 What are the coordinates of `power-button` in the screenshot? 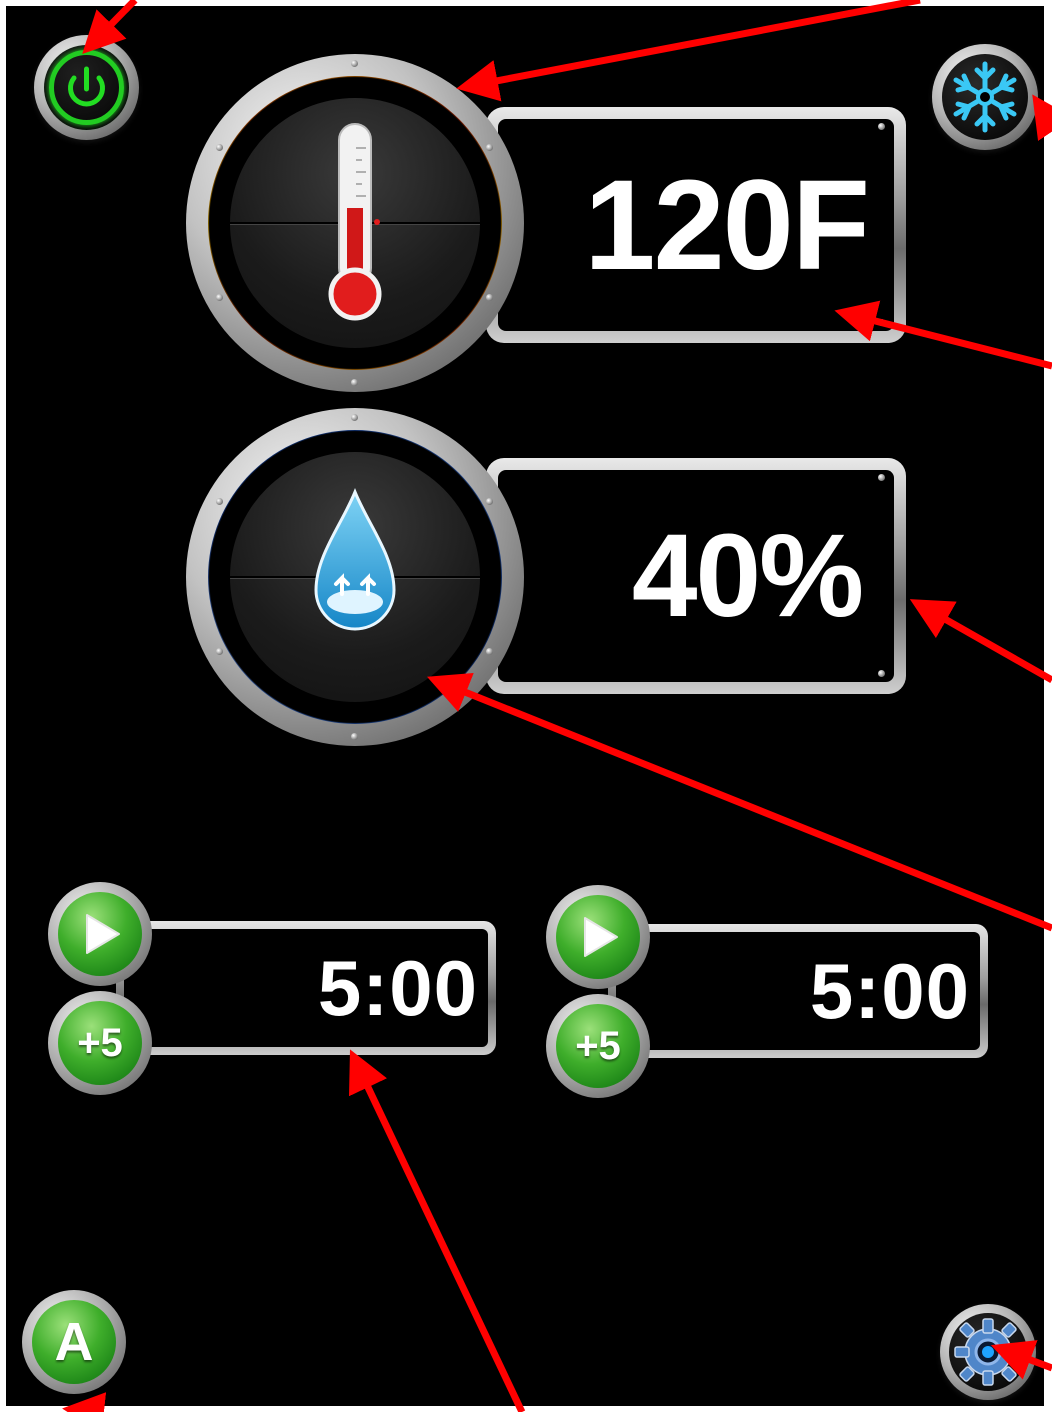 It's located at (86, 87).